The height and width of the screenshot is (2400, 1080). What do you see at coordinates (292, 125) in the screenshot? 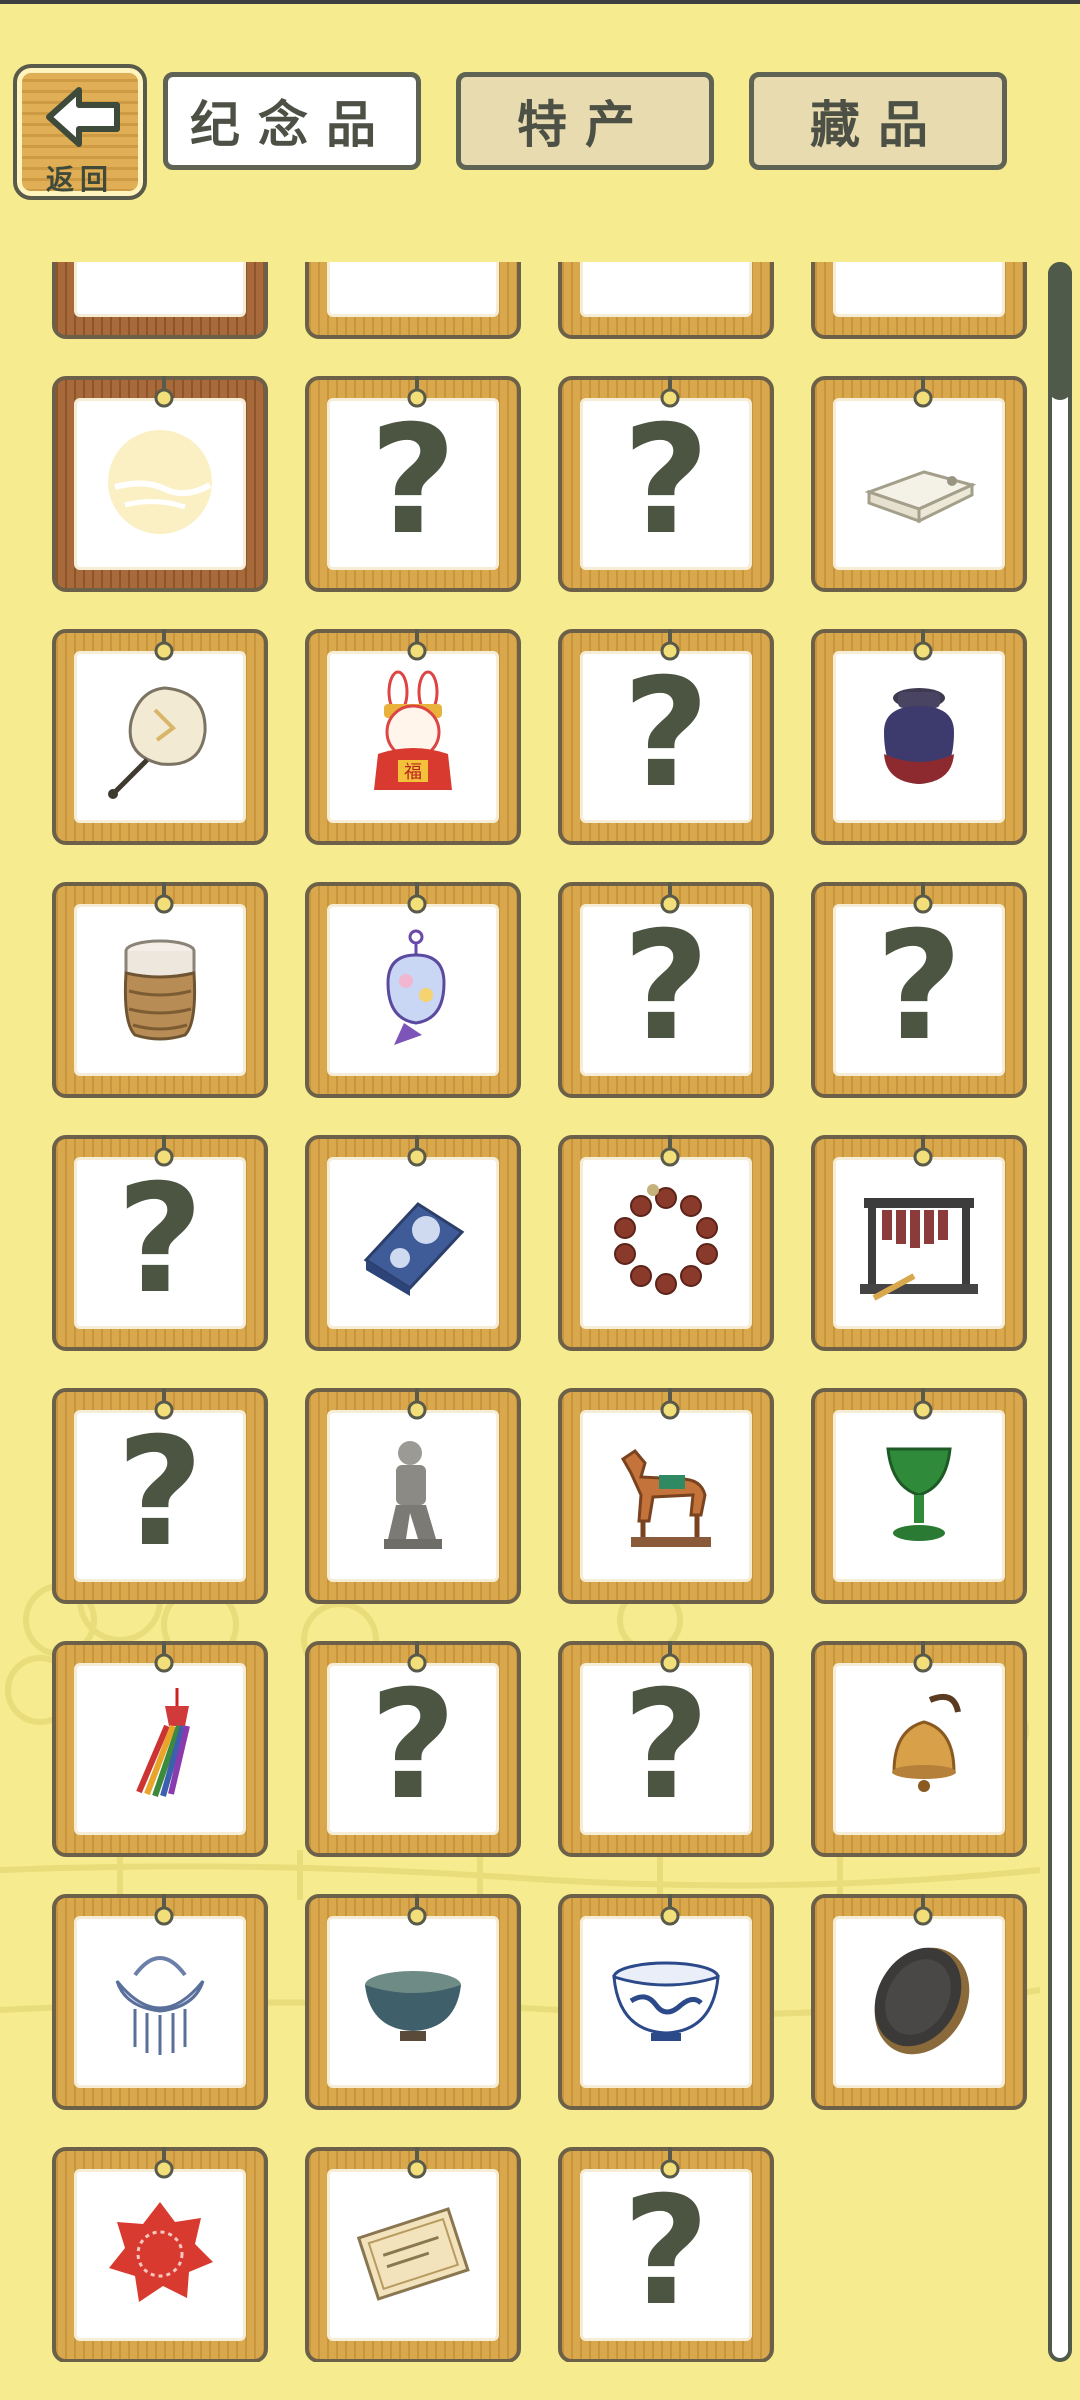
I see `tab-souvenirs-label: 纪念品` at bounding box center [292, 125].